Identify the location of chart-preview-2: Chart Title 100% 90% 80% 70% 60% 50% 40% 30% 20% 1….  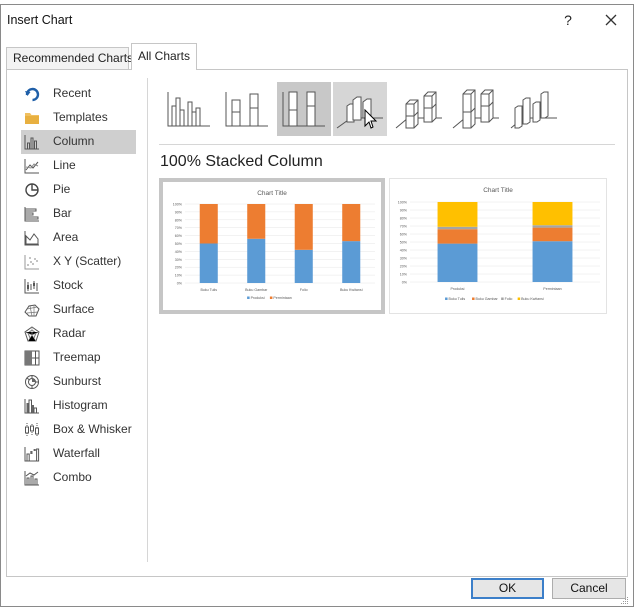
(498, 246).